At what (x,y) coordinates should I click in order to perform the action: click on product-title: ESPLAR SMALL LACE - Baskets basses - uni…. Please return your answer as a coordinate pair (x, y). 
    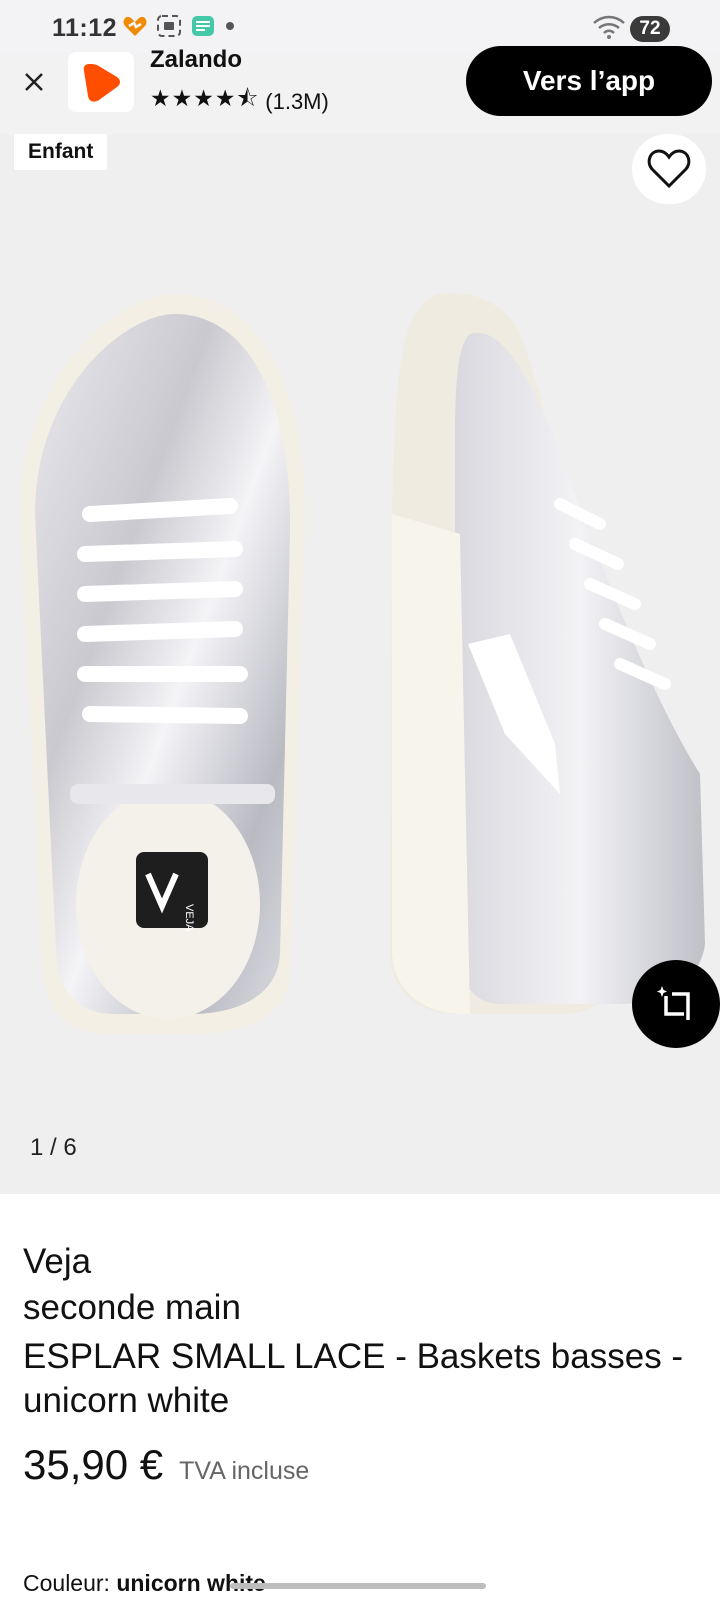
    Looking at the image, I should click on (353, 1378).